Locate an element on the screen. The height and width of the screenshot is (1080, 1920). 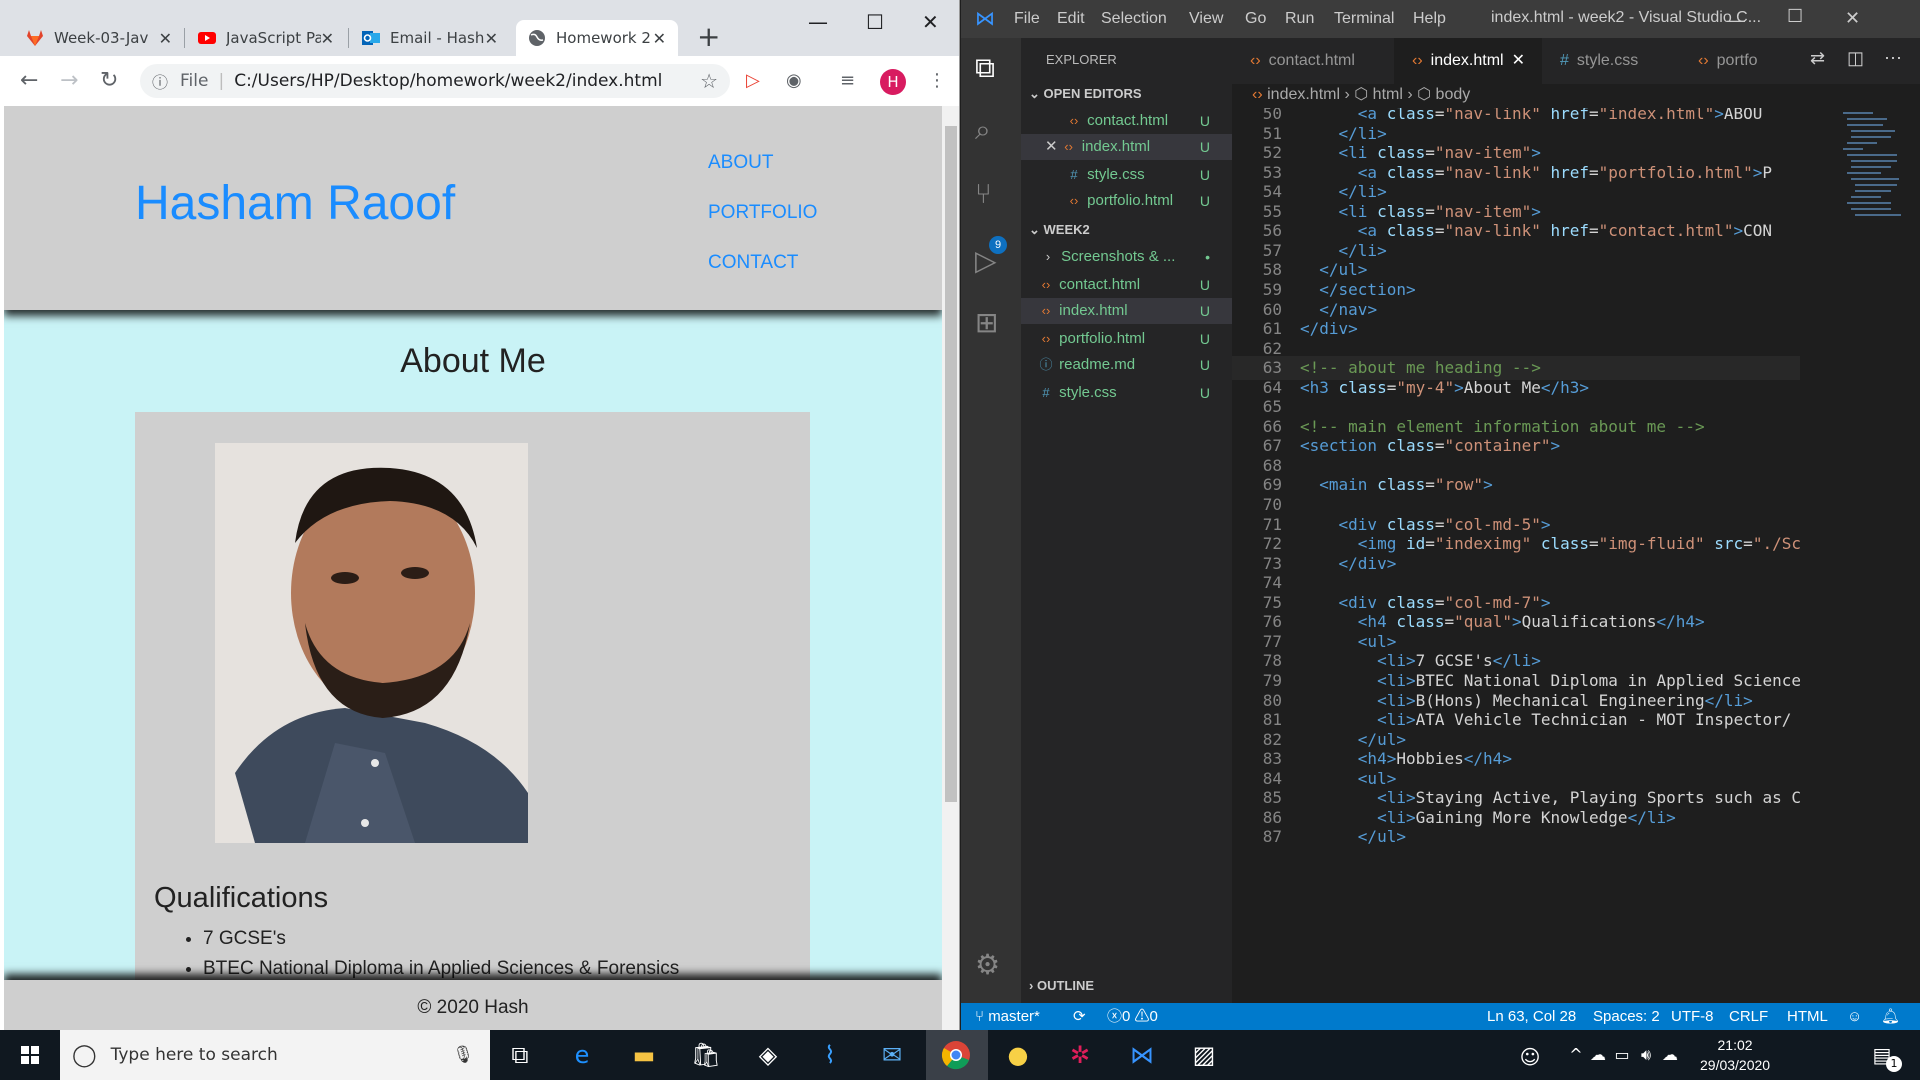
nav-about-link: ABOUT is located at coordinates (740, 163).